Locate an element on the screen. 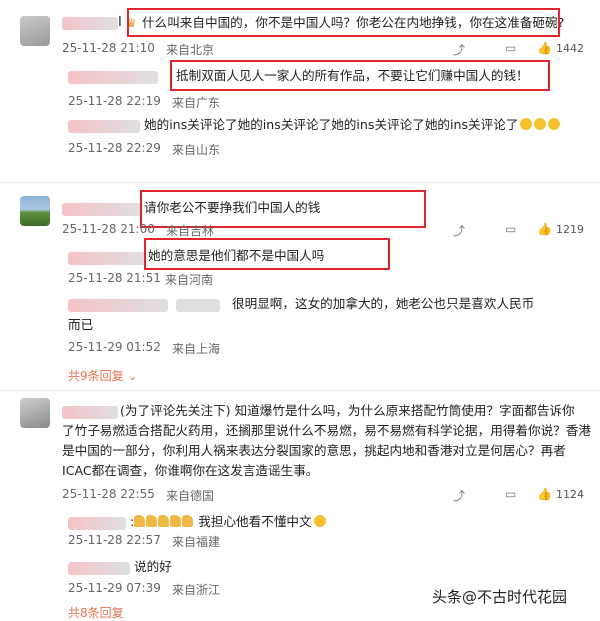 This screenshot has height=621, width=600. like-button: 👍 1124 is located at coordinates (560, 494).